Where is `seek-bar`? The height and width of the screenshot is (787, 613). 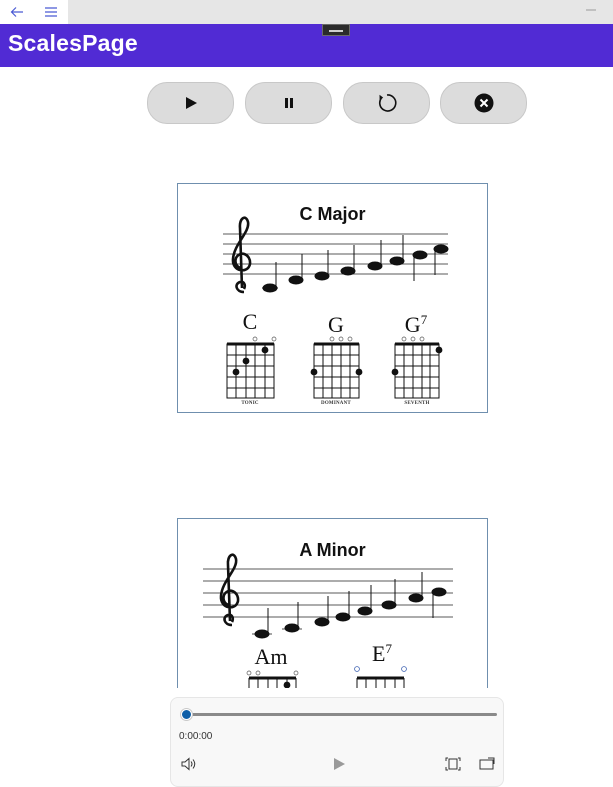
seek-bar is located at coordinates (341, 714).